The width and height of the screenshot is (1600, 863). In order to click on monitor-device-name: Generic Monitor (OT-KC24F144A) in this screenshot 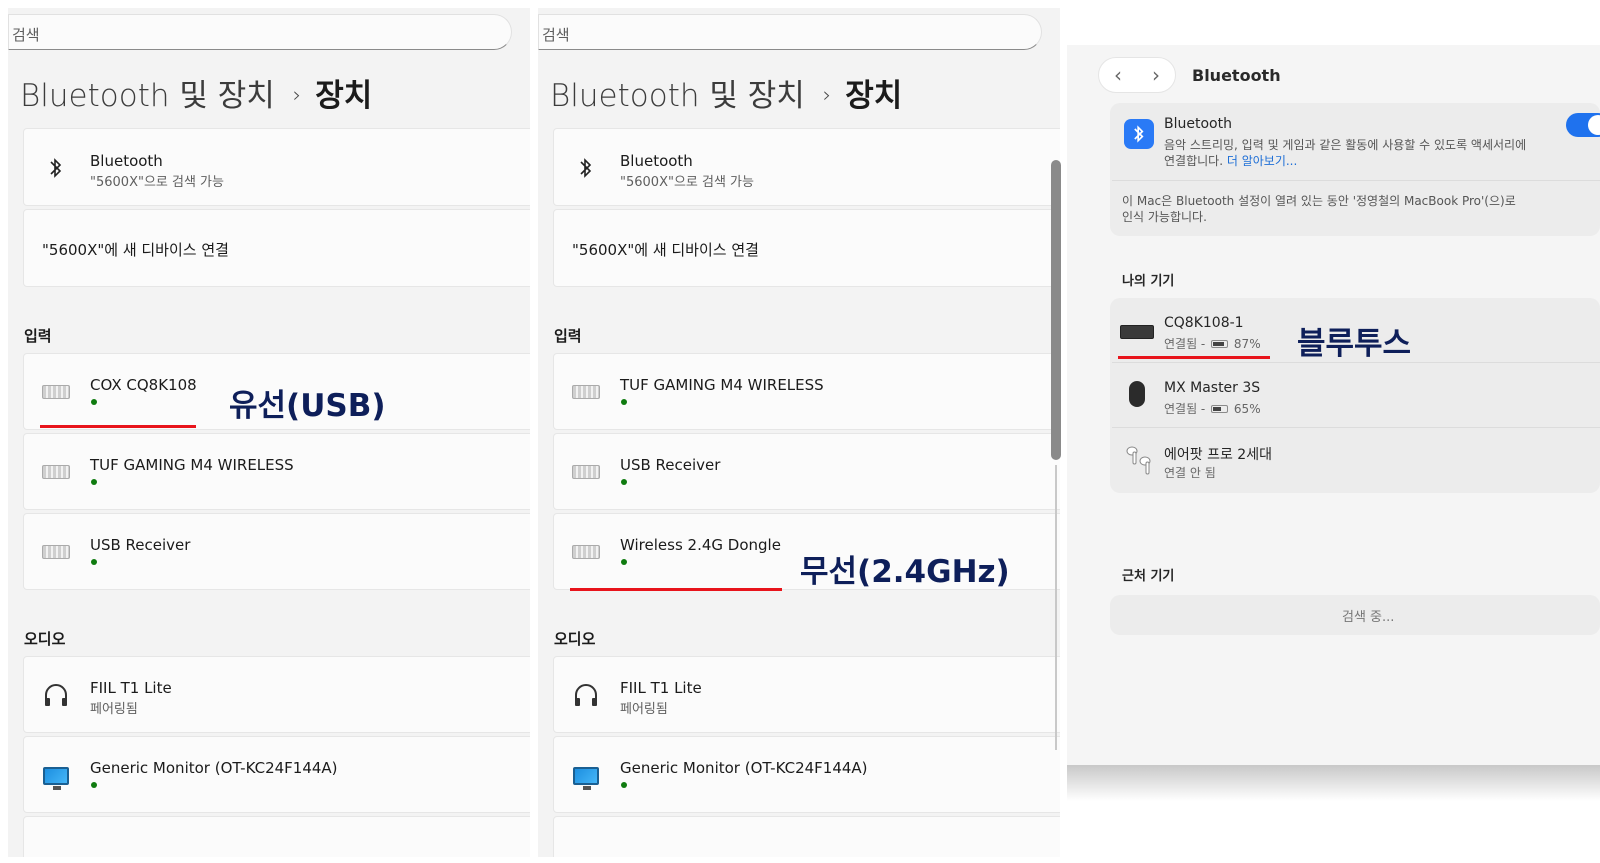, I will do `click(214, 768)`.